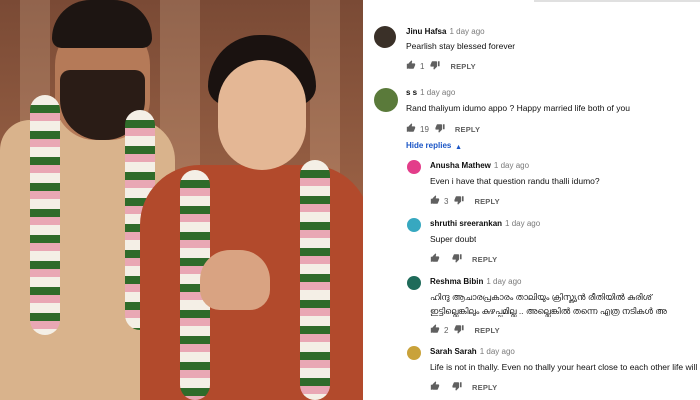  I want to click on like-count: 2, so click(446, 330).